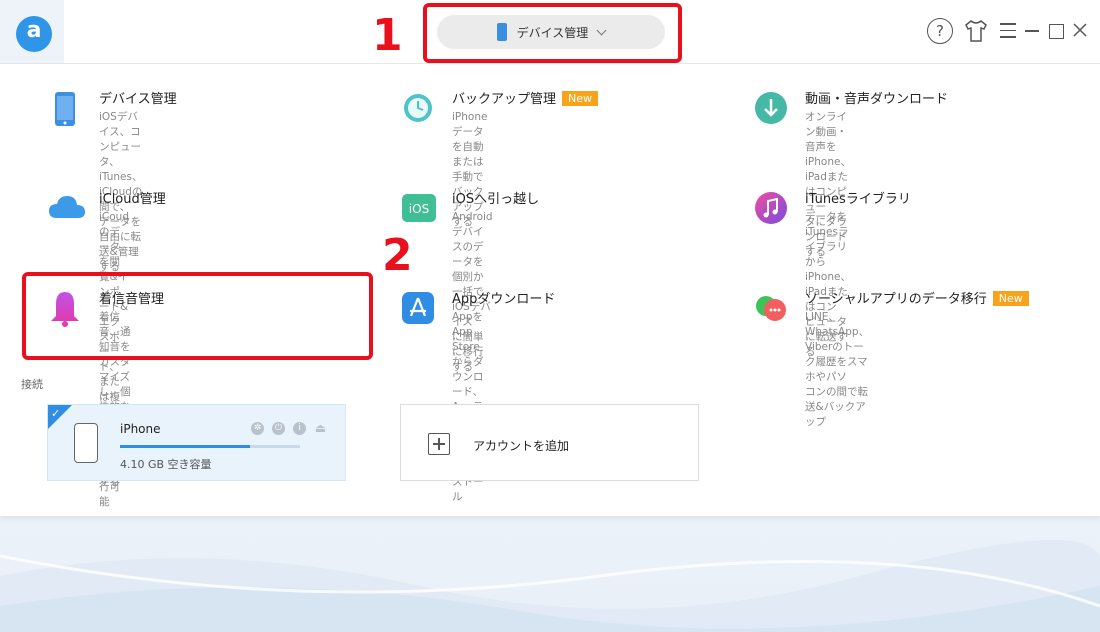 The image size is (1100, 632). I want to click on connection-section-label: 接続, so click(32, 384).